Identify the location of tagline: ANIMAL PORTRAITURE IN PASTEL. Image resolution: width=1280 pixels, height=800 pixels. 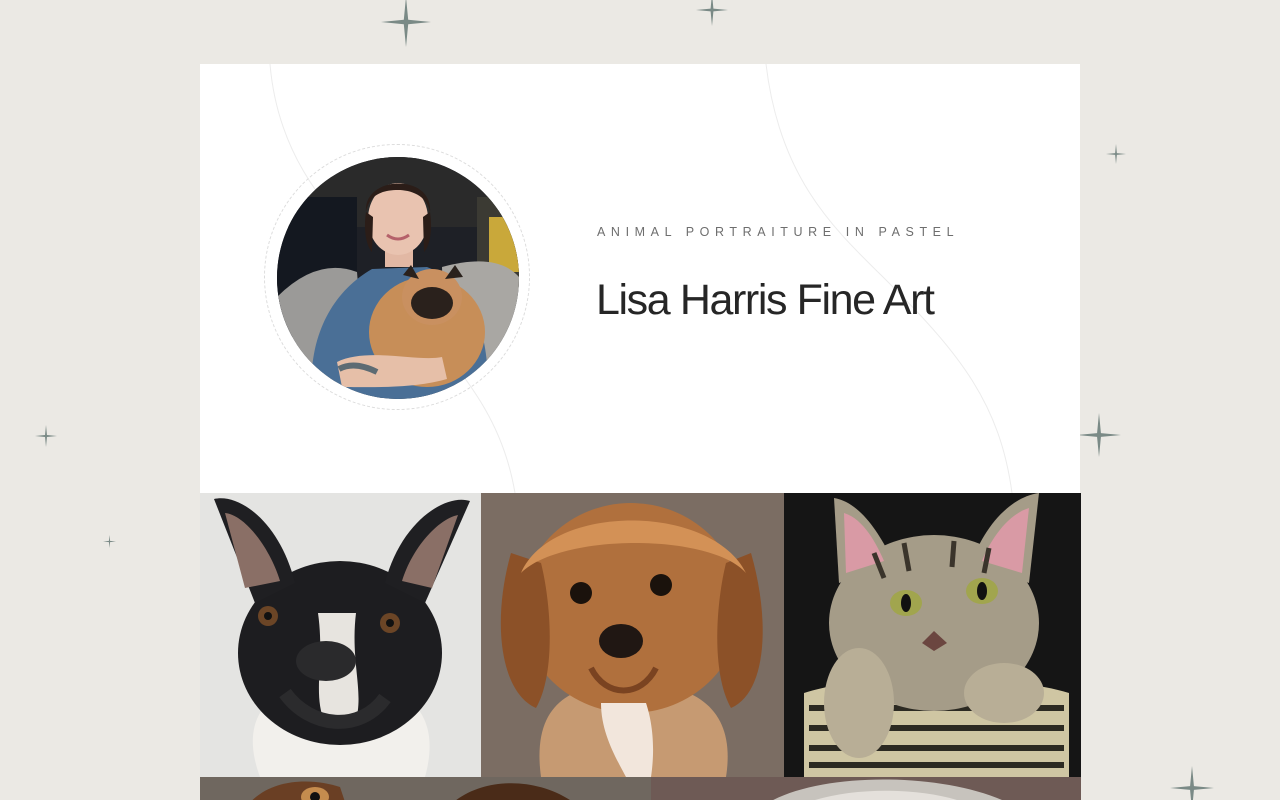
(778, 232).